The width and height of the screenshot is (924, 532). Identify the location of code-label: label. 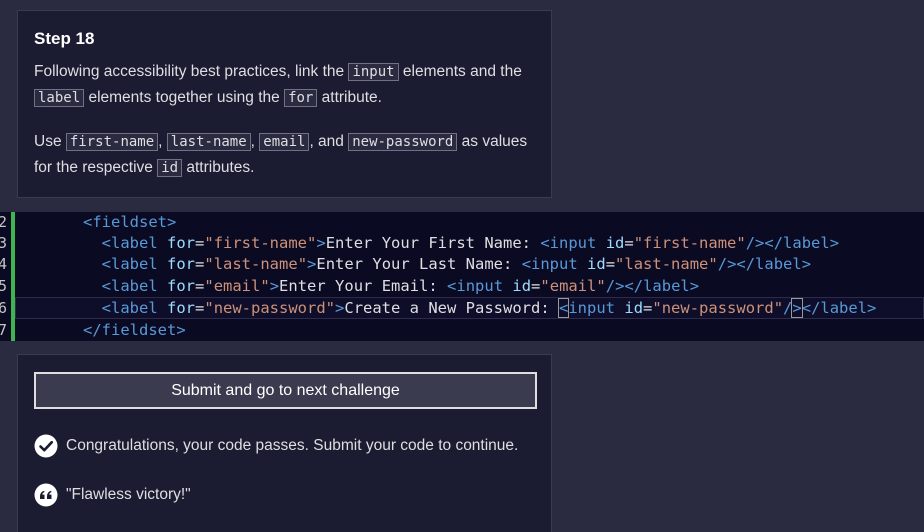
(59, 98).